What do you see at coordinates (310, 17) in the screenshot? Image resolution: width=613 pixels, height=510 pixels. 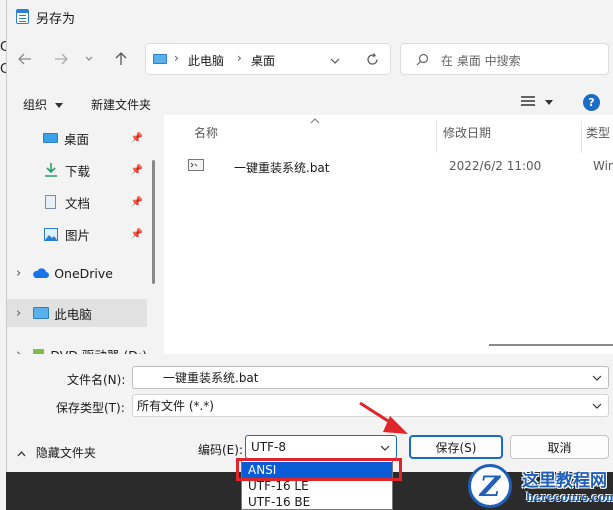 I see `title-bar: 另存为` at bounding box center [310, 17].